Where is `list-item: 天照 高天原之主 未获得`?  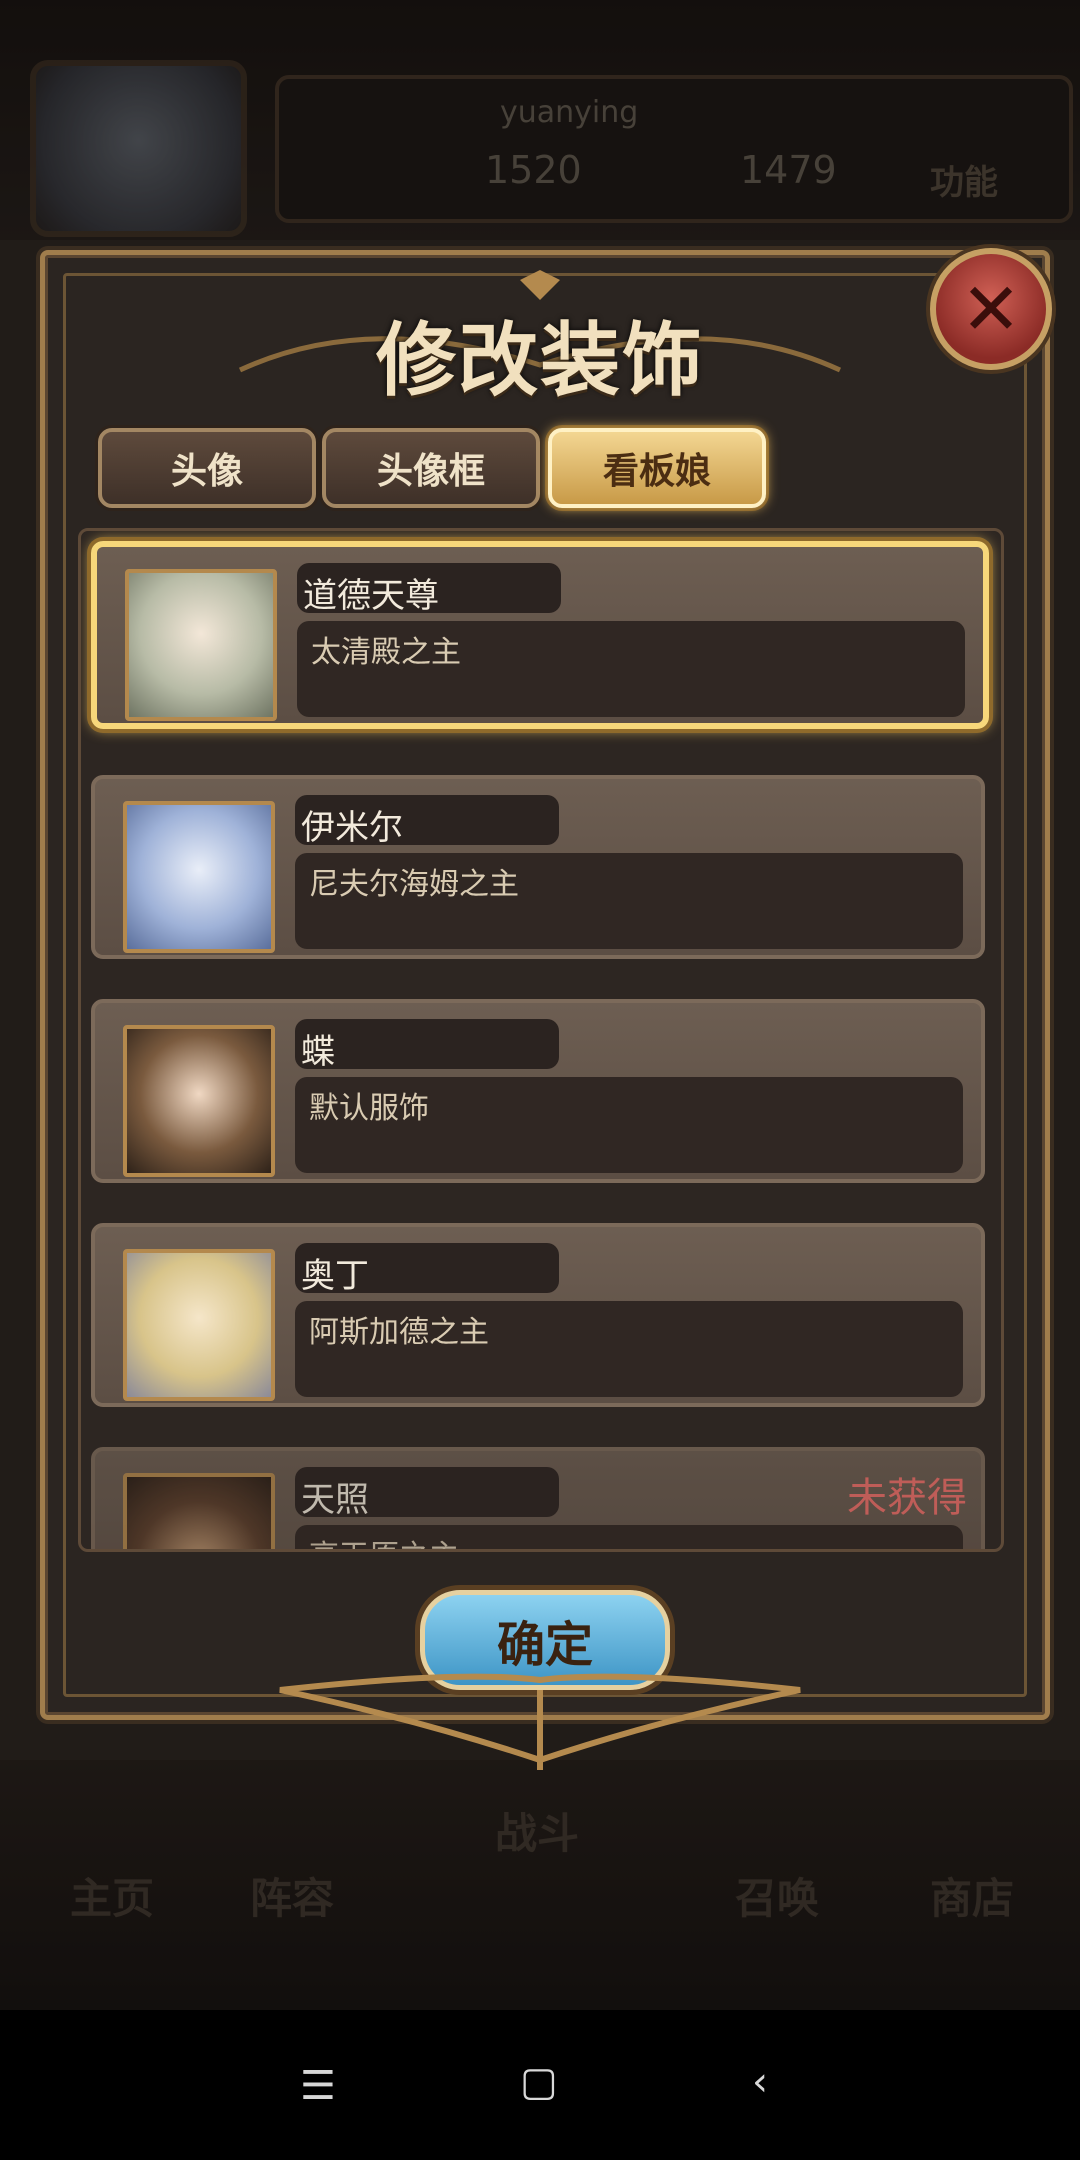 list-item: 天照 高天原之主 未获得 is located at coordinates (538, 1498).